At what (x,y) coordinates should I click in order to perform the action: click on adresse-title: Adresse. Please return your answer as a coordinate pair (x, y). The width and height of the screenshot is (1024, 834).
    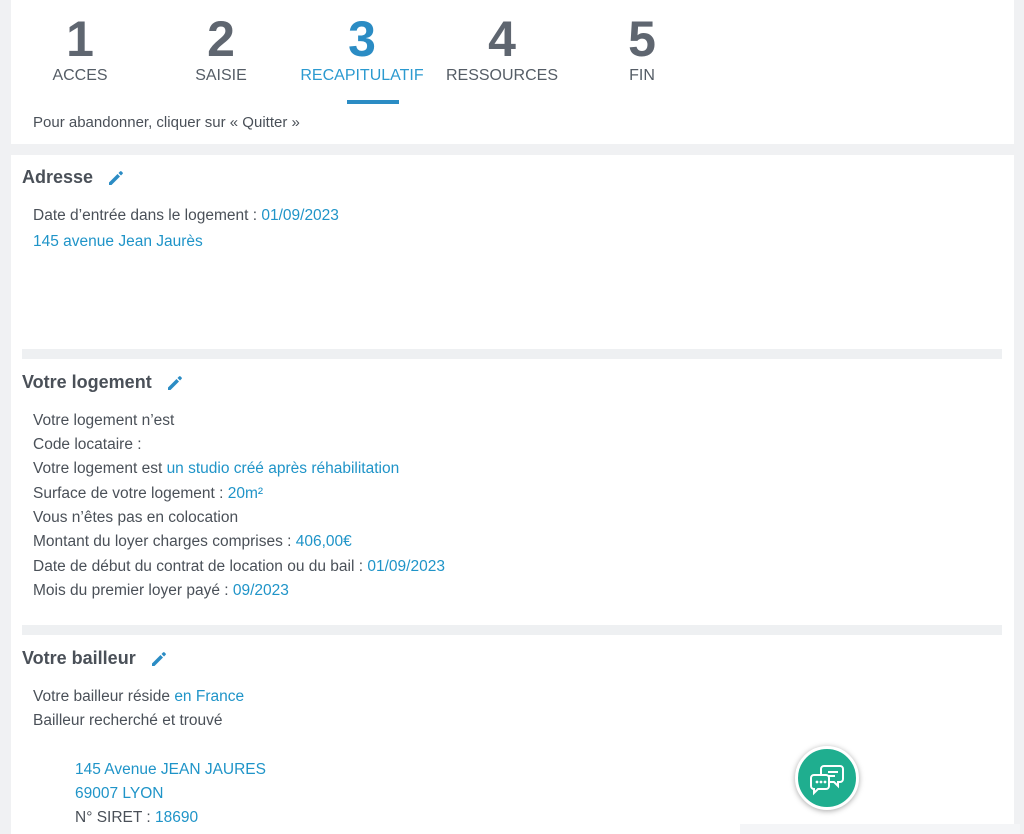
    Looking at the image, I should click on (58, 177).